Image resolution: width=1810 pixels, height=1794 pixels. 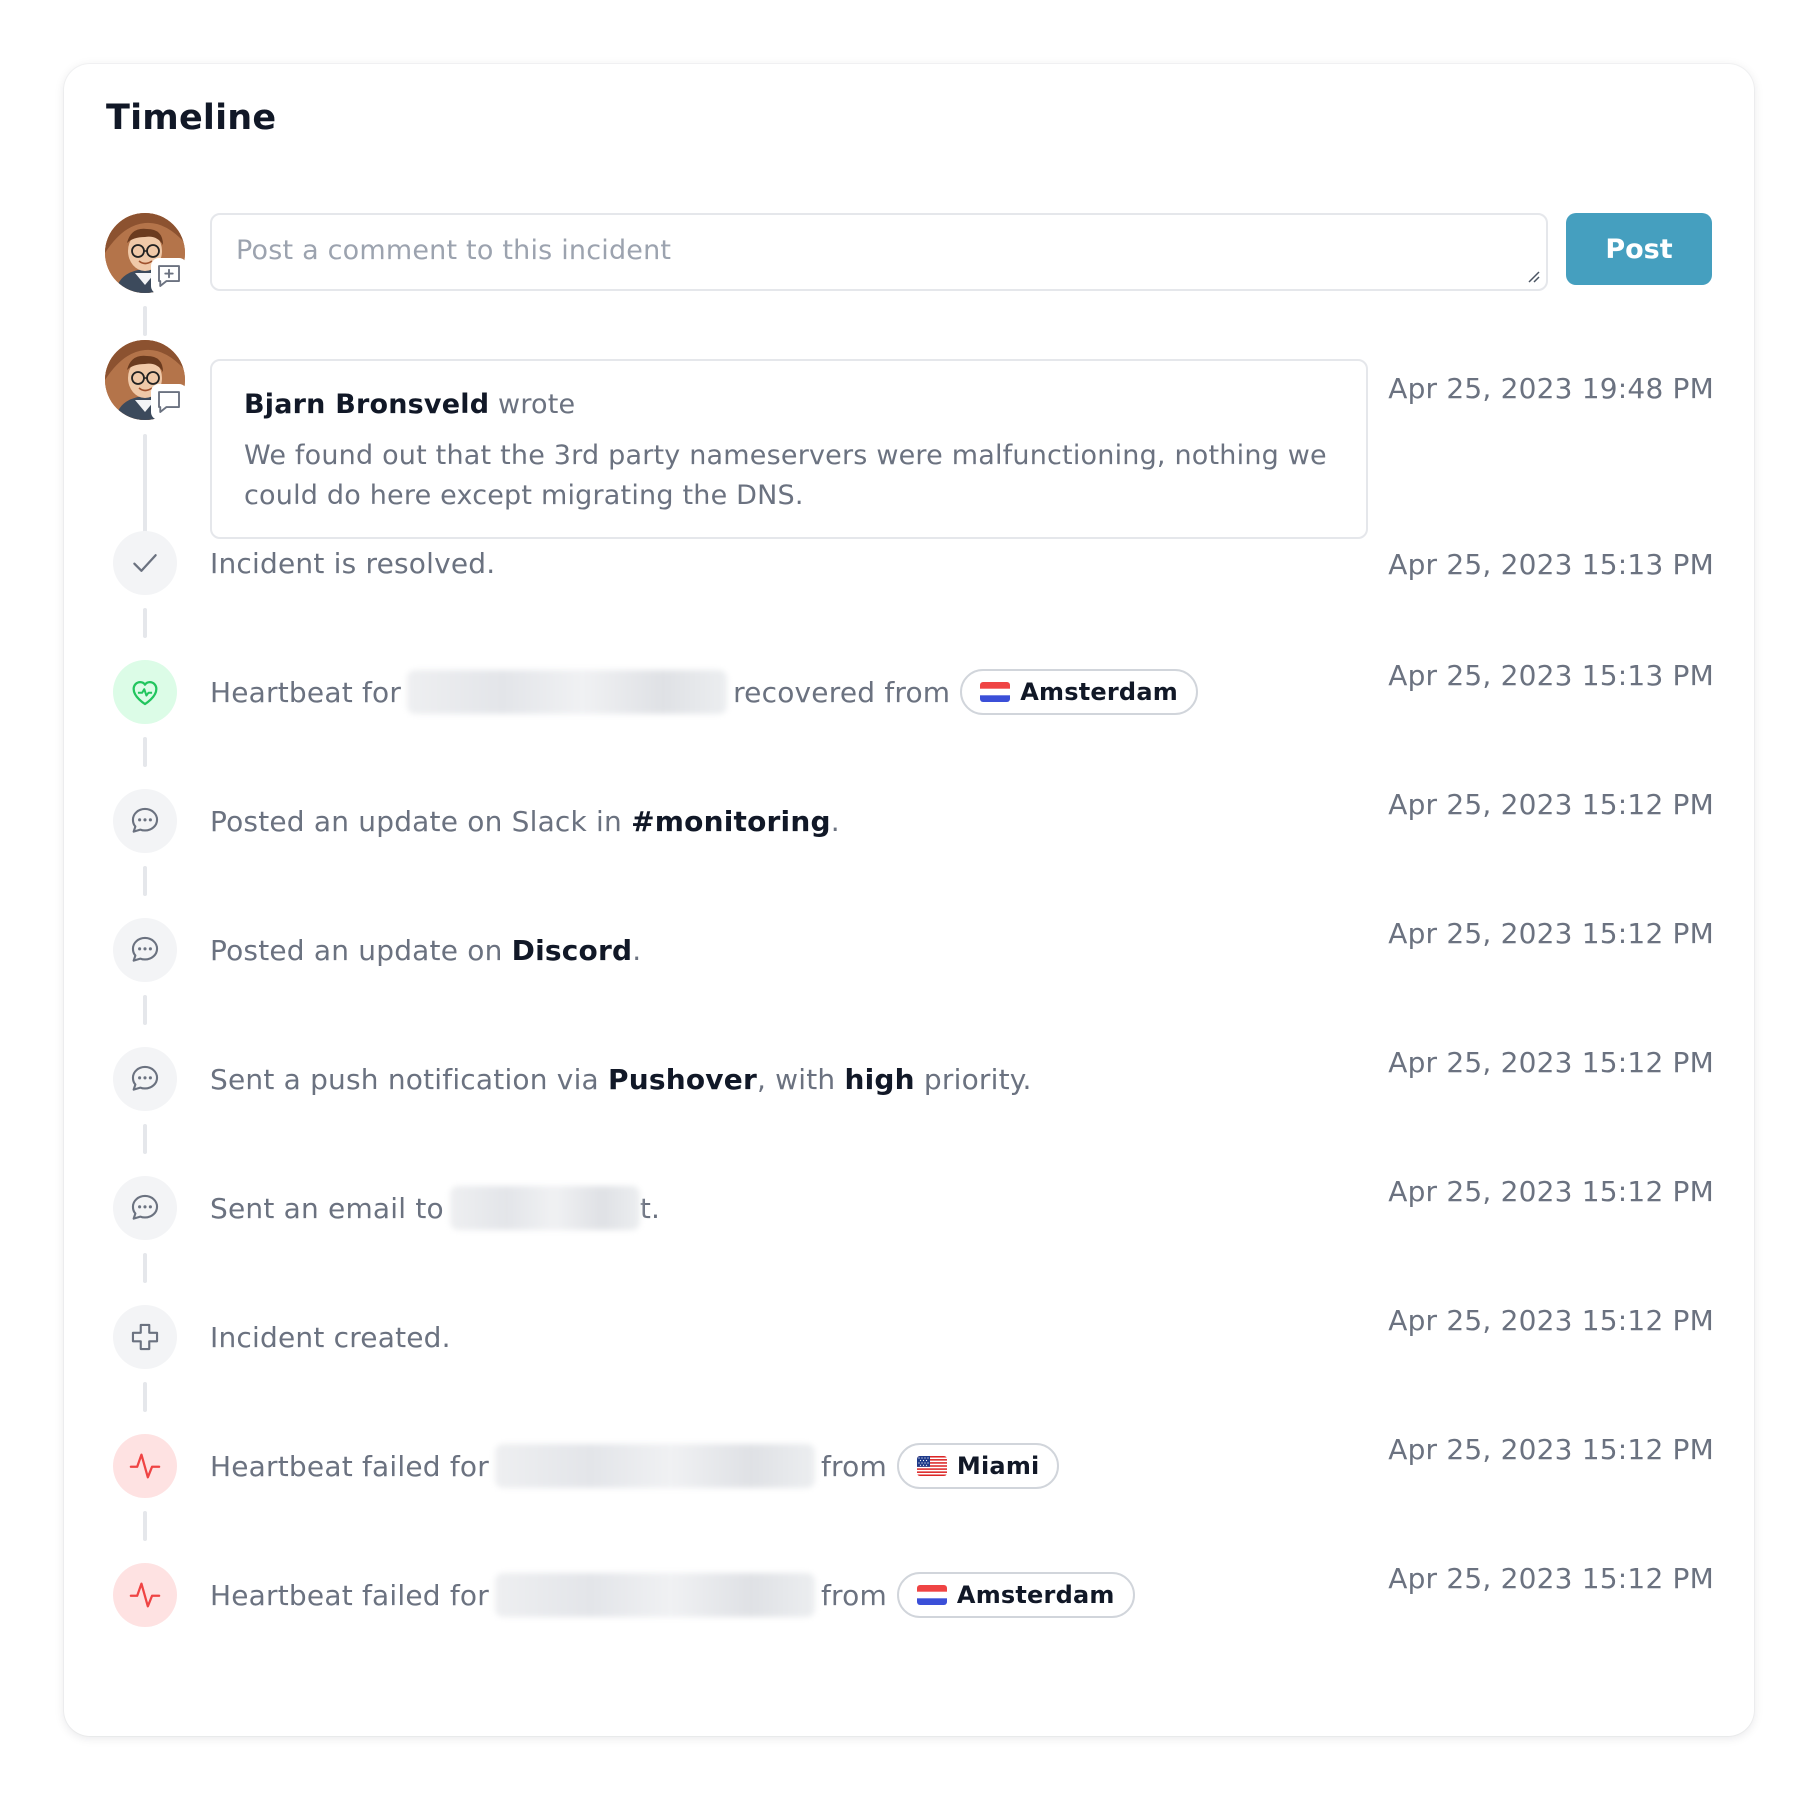 I want to click on event-text: Sent an email to, so click(x=327, y=1208).